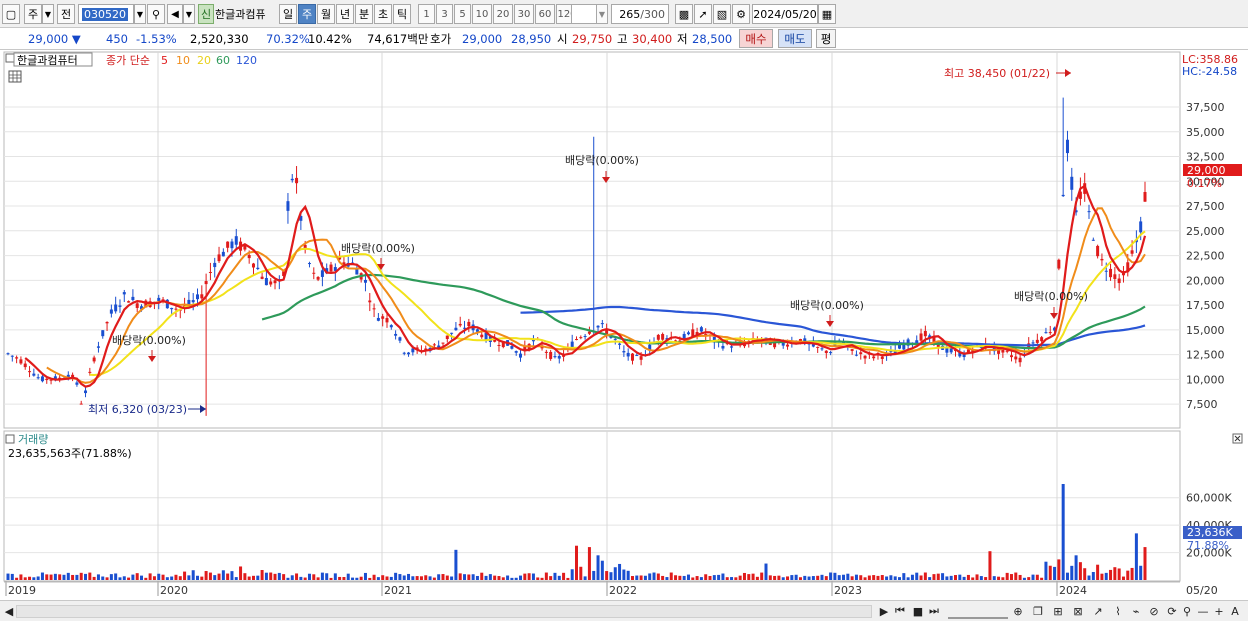  I want to click on indicator-icon: ⊠, so click(1078, 611).